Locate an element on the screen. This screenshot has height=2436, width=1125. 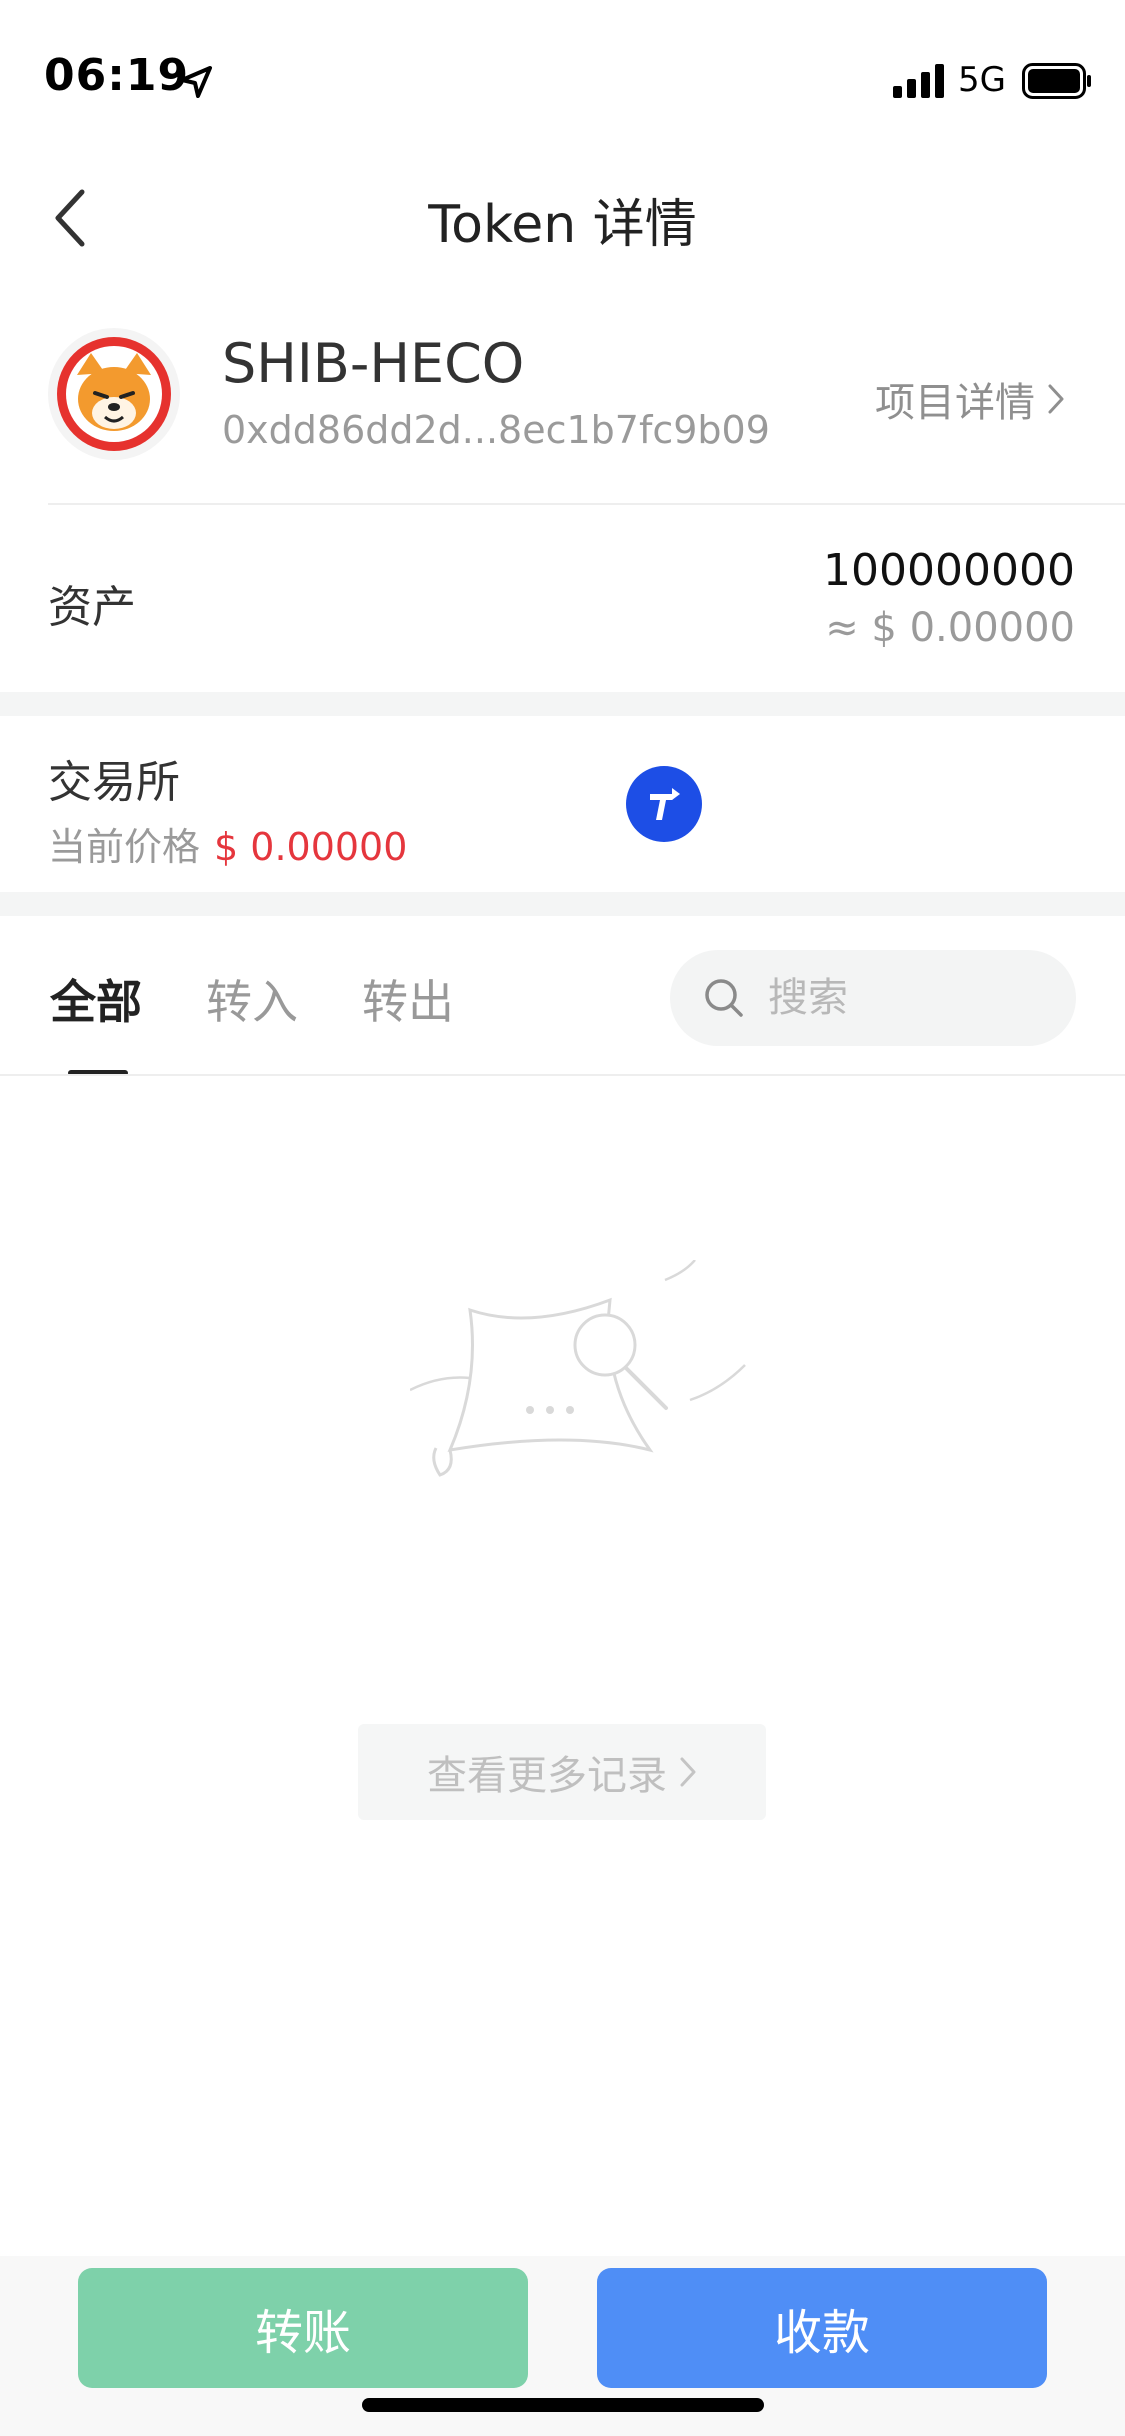
network-type: 5G is located at coordinates (982, 80).